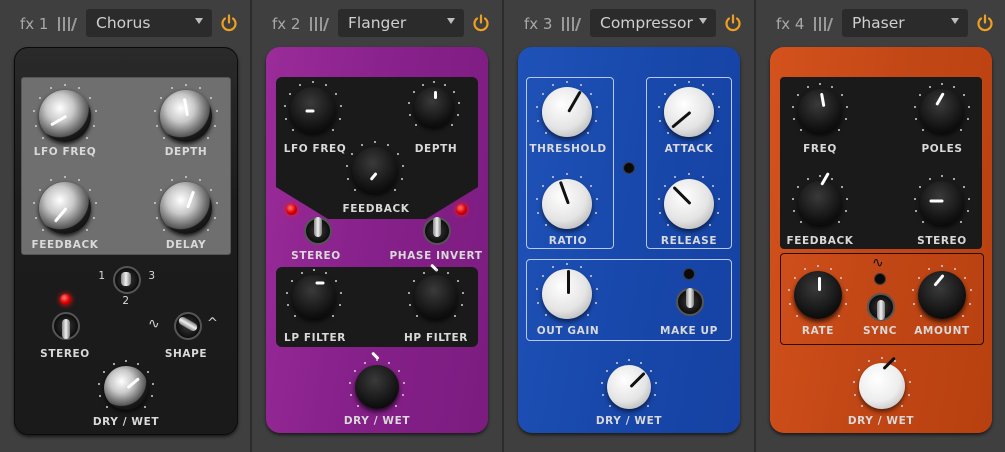  I want to click on effect-selector-value: Phaser, so click(878, 23).